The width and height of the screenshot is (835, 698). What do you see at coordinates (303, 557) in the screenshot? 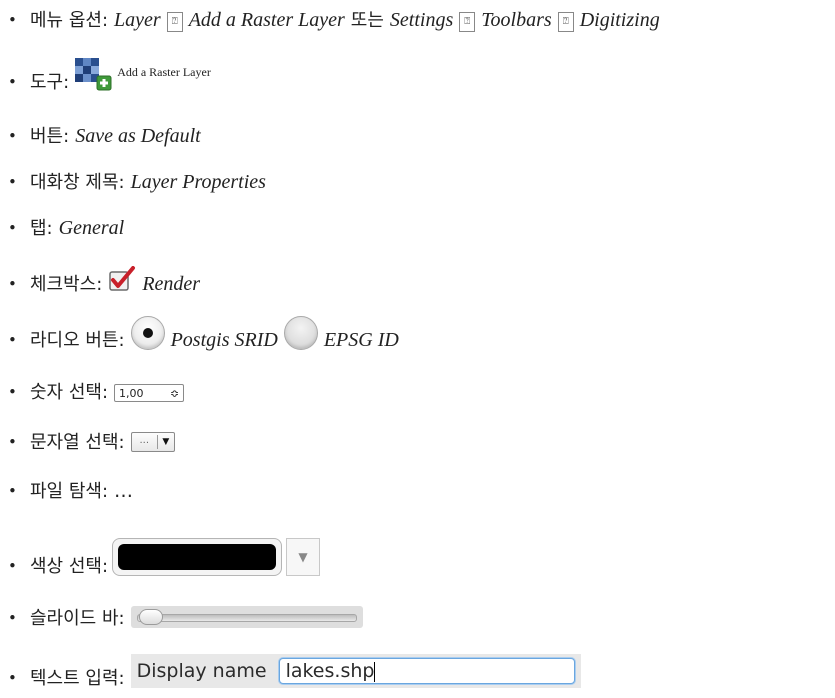
I see `color-dropdown-arrow-icon: ▼` at bounding box center [303, 557].